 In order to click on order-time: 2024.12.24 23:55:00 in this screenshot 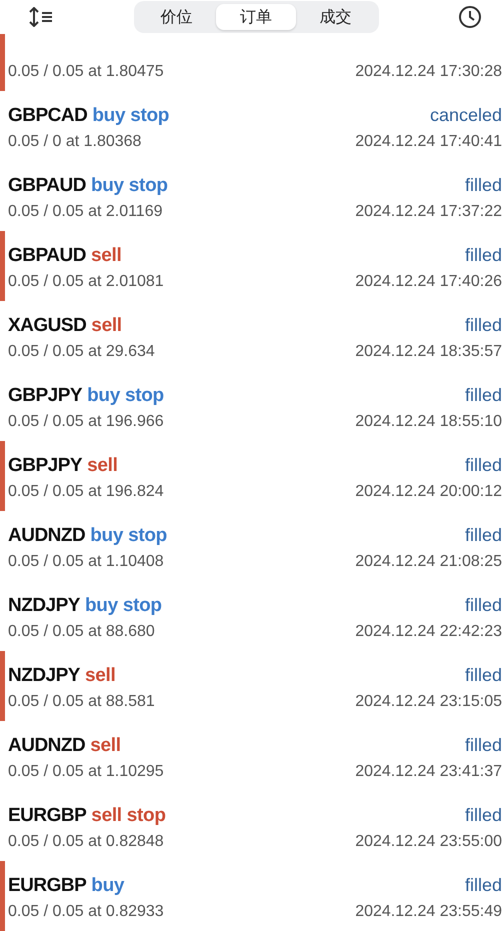, I will do `click(428, 842)`.